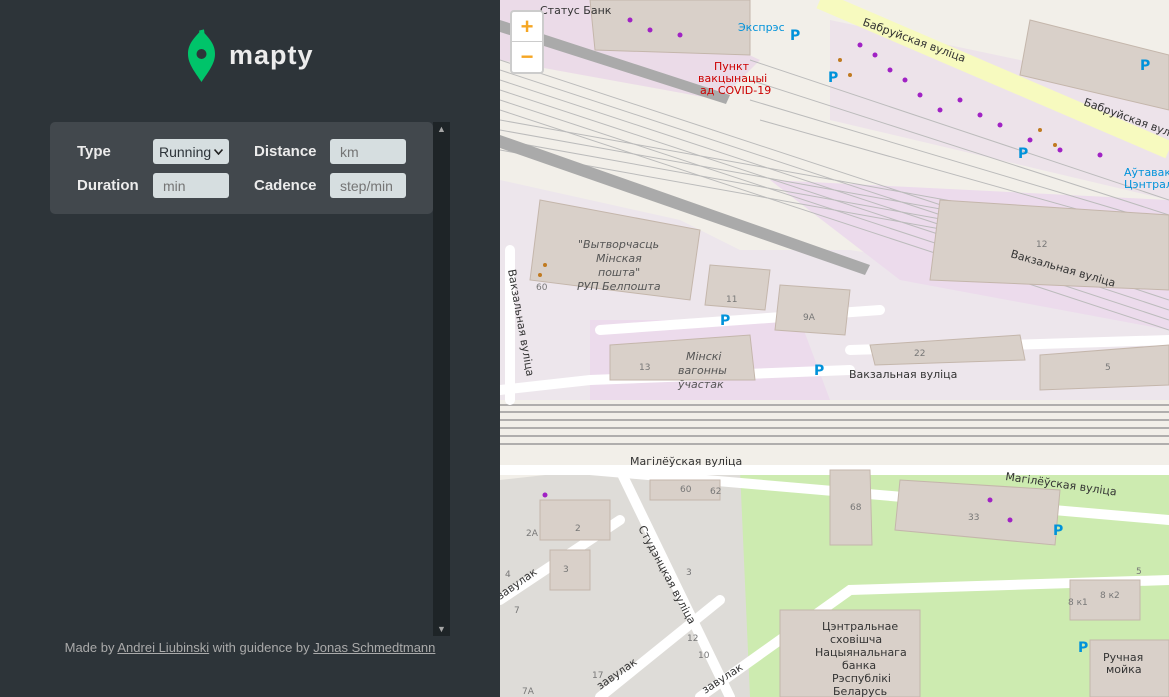 Image resolution: width=1169 pixels, height=697 pixels. I want to click on house-7: 7, so click(517, 611).